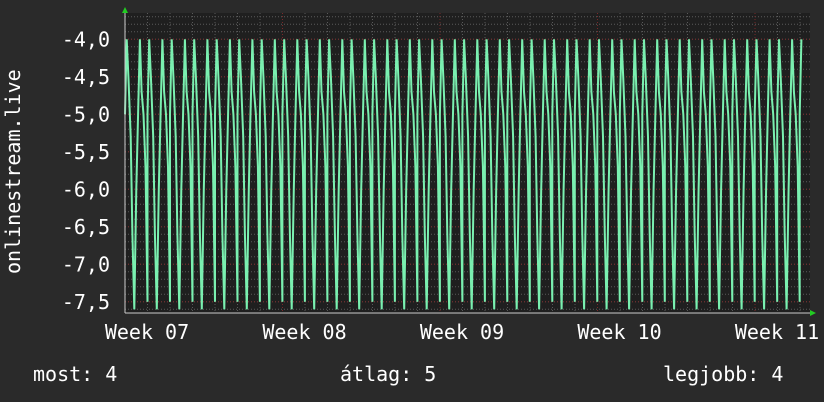 The height and width of the screenshot is (402, 824). Describe the element at coordinates (13, 171) in the screenshot. I see `y-axis-label: onlinestream.live` at that location.